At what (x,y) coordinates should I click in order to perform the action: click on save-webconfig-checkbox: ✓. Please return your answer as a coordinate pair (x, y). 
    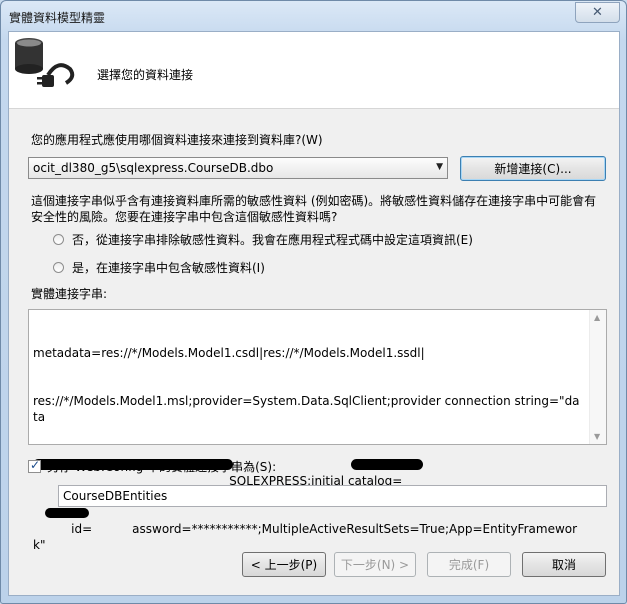
    Looking at the image, I should click on (34, 465).